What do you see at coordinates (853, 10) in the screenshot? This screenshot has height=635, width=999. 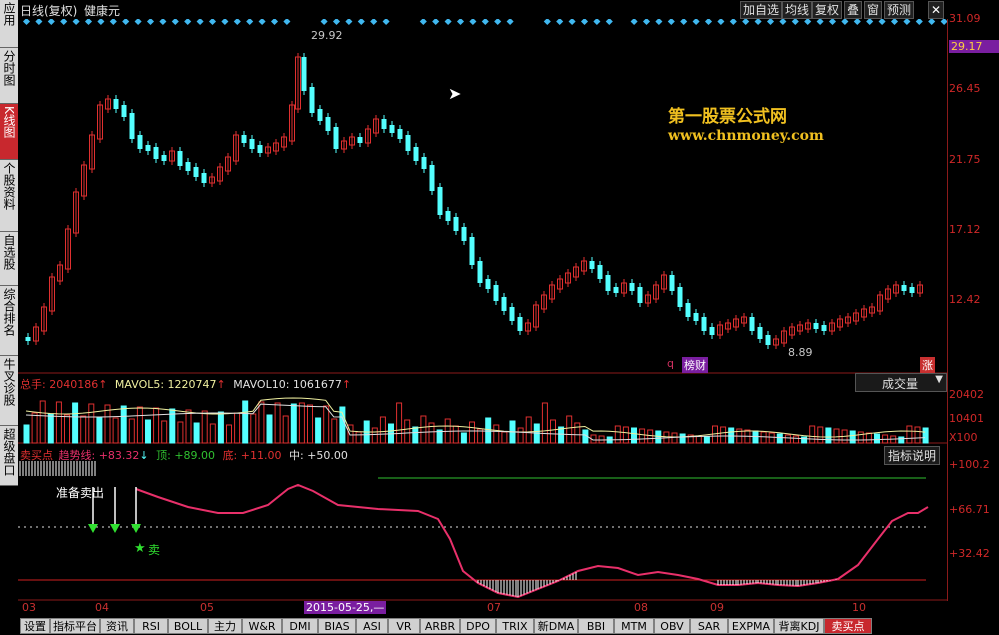 I see `overlay-button: 叠` at bounding box center [853, 10].